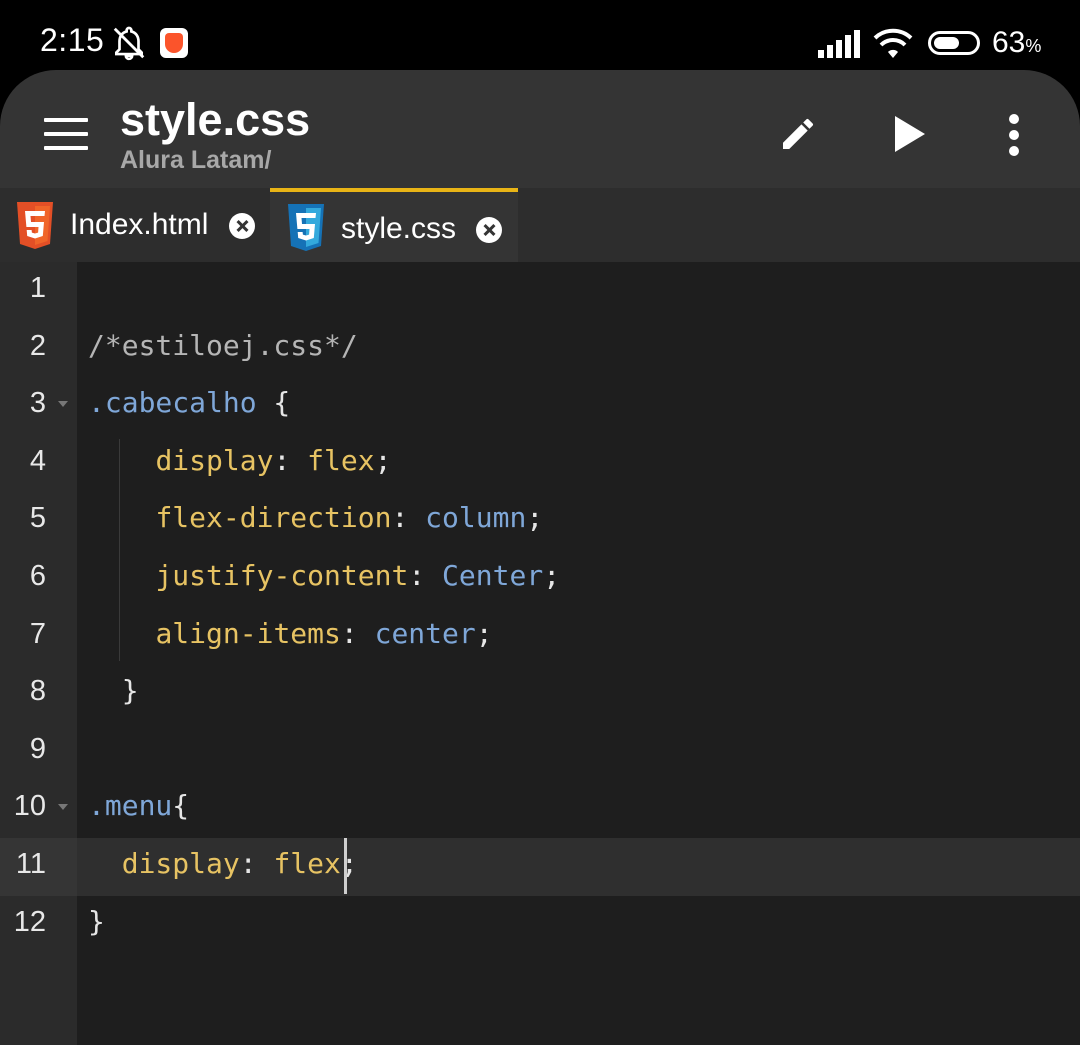 This screenshot has height=1045, width=1080. Describe the element at coordinates (215, 119) in the screenshot. I see `page-title: style.css` at that location.